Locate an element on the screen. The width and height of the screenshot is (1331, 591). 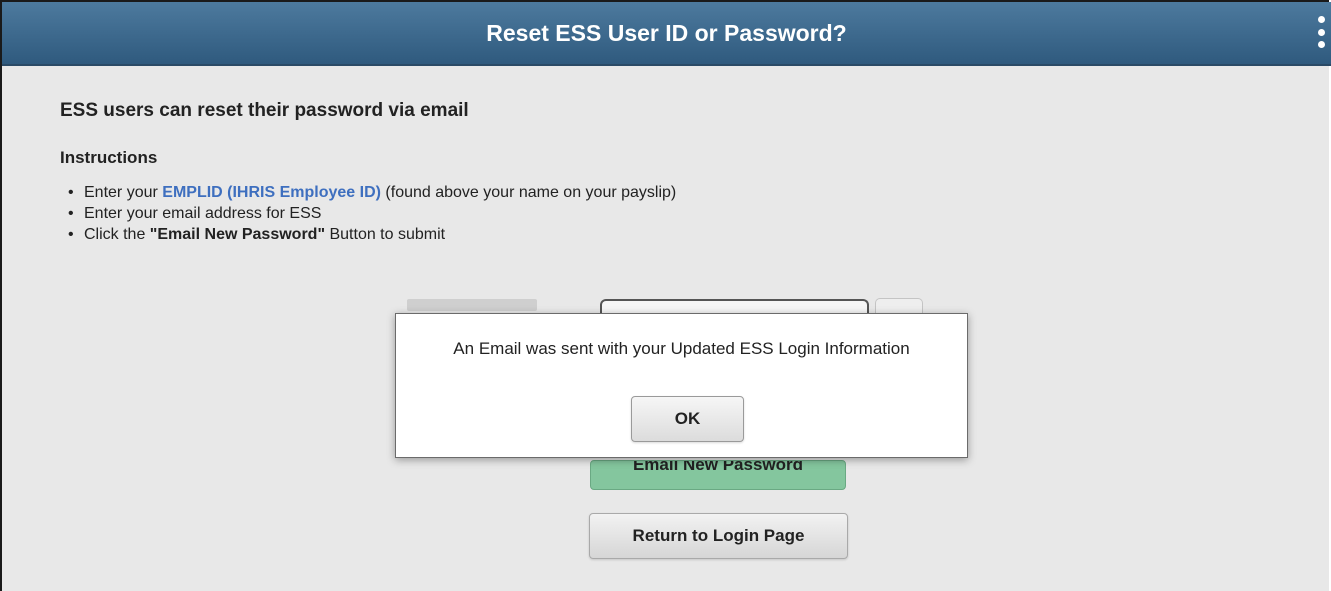
email-new-password-button: Email New Password is located at coordinates (718, 475).